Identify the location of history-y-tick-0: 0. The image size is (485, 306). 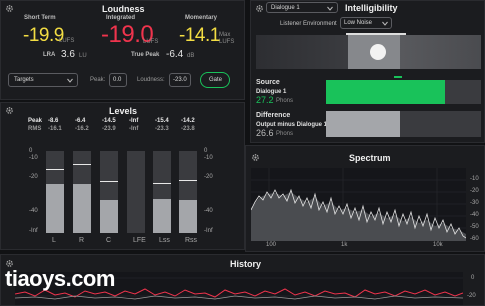
(473, 278).